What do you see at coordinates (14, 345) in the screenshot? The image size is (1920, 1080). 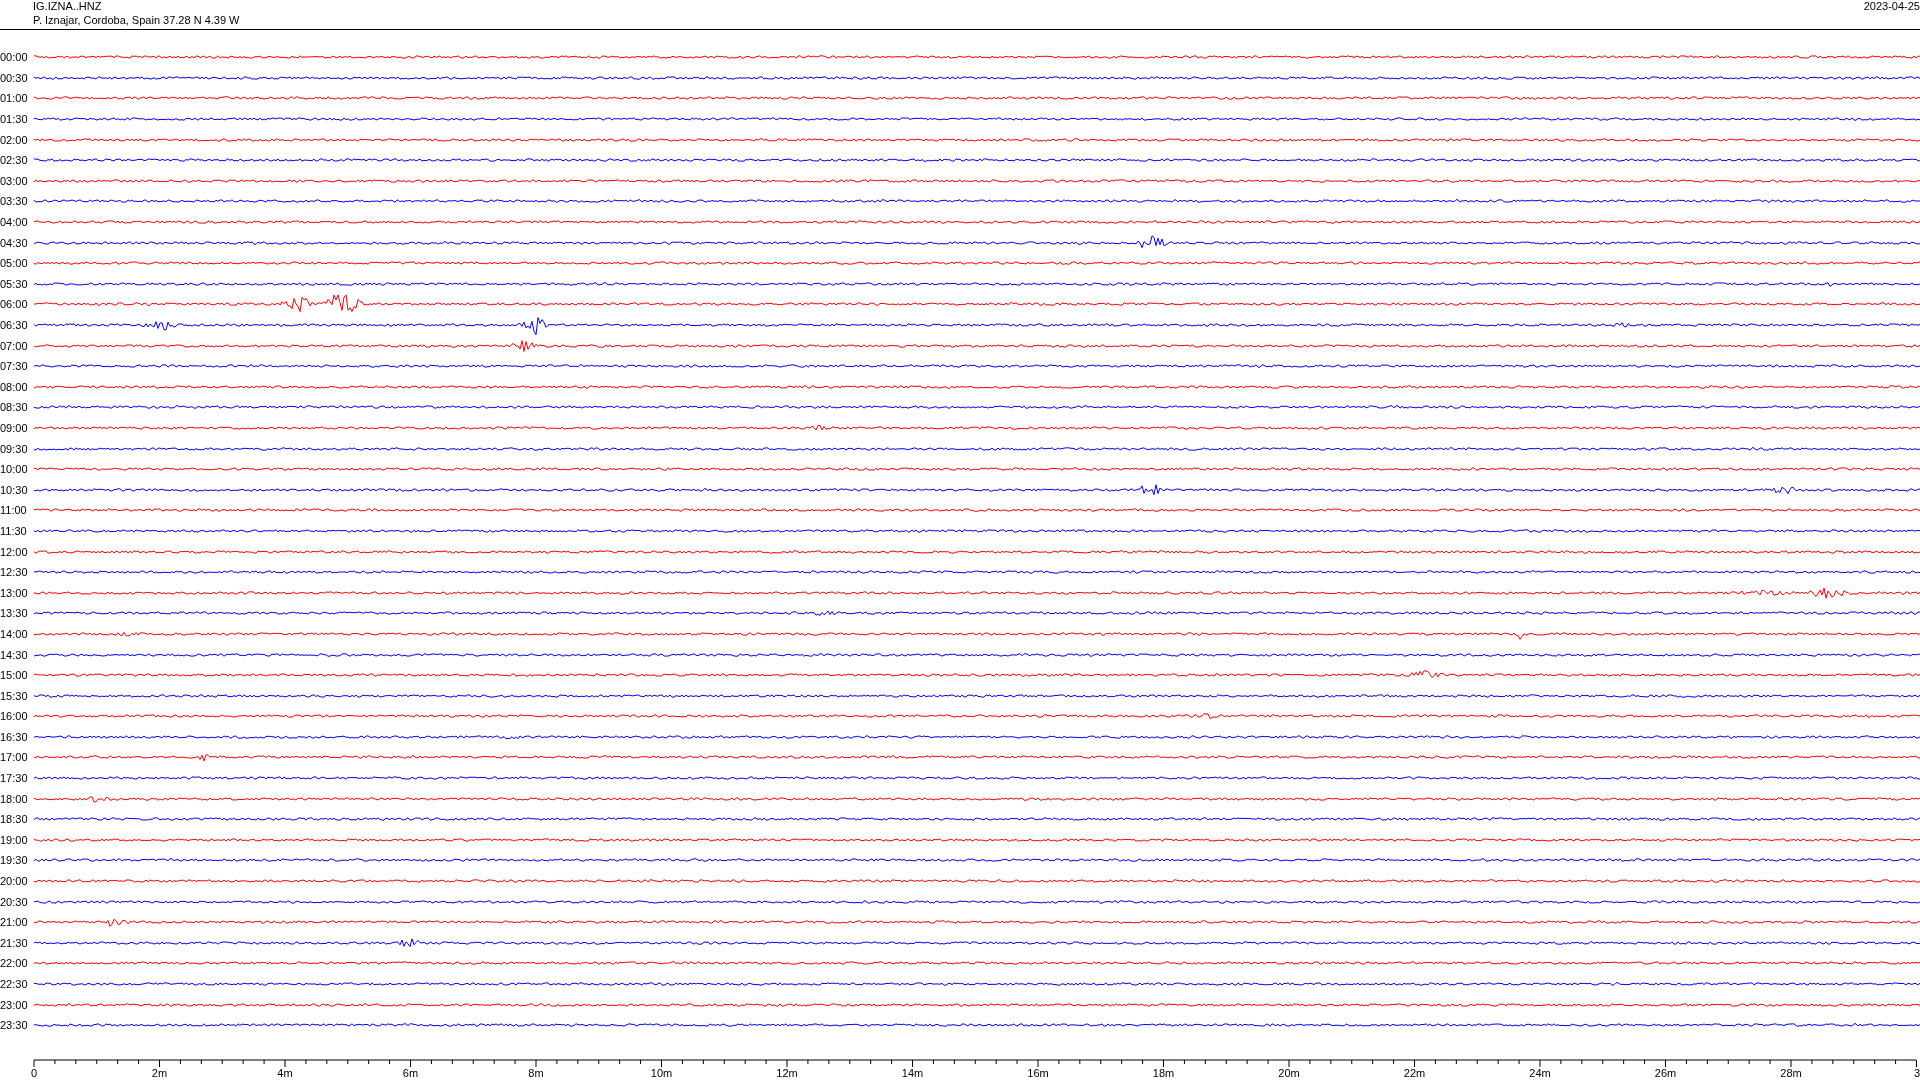 I see `time-label: 07:00` at bounding box center [14, 345].